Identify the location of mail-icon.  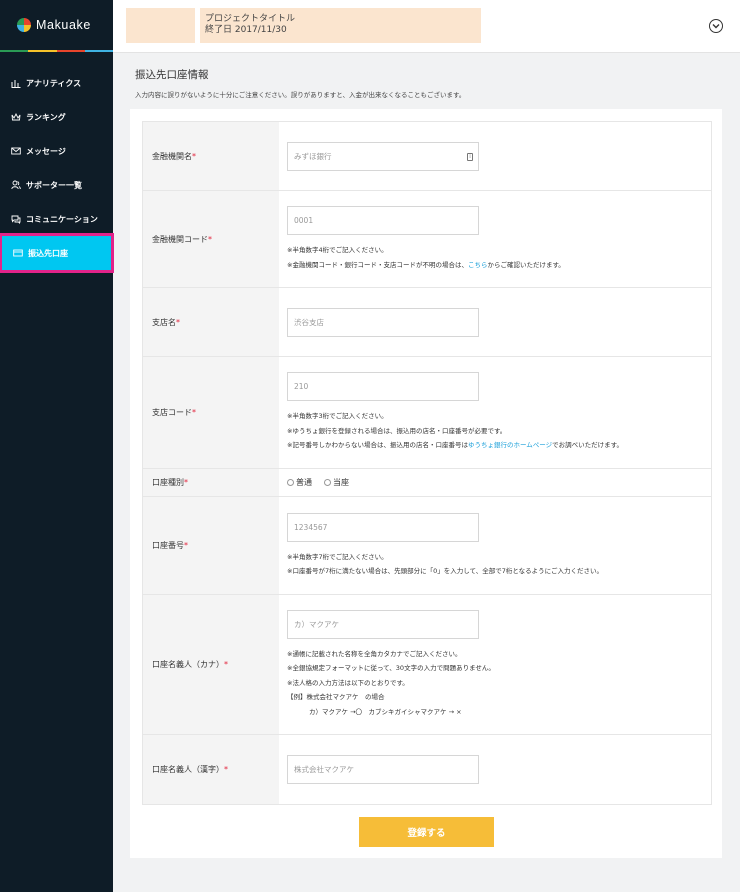
(15, 151).